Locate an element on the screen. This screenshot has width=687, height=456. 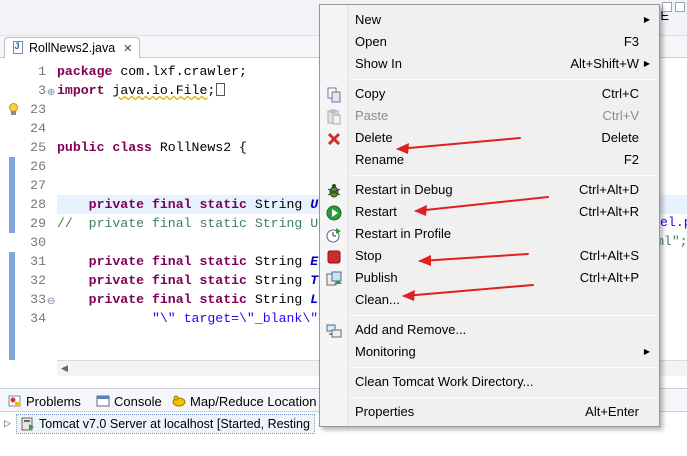
menu-item-label: Copy is located at coordinates (370, 93).